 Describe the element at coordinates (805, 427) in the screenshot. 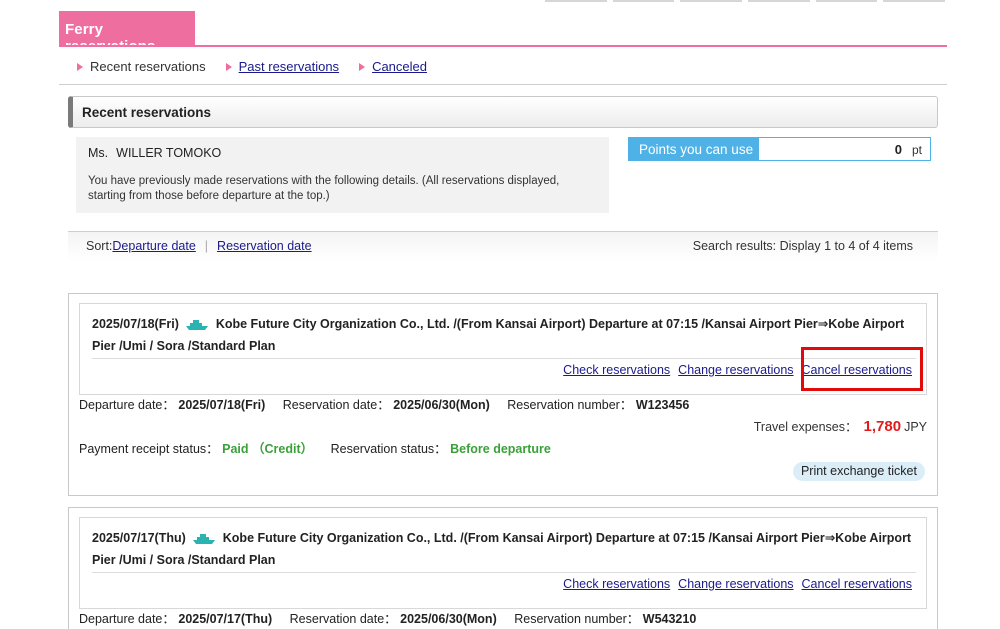

I see `travel-expenses-label: Travel expenses：` at that location.